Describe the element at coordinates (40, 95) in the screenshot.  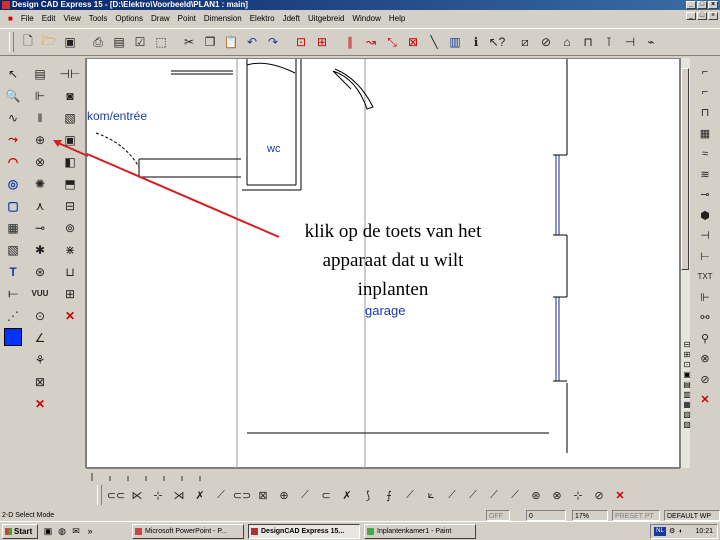
I see `elektro-tool-2-icon: ⊩` at that location.